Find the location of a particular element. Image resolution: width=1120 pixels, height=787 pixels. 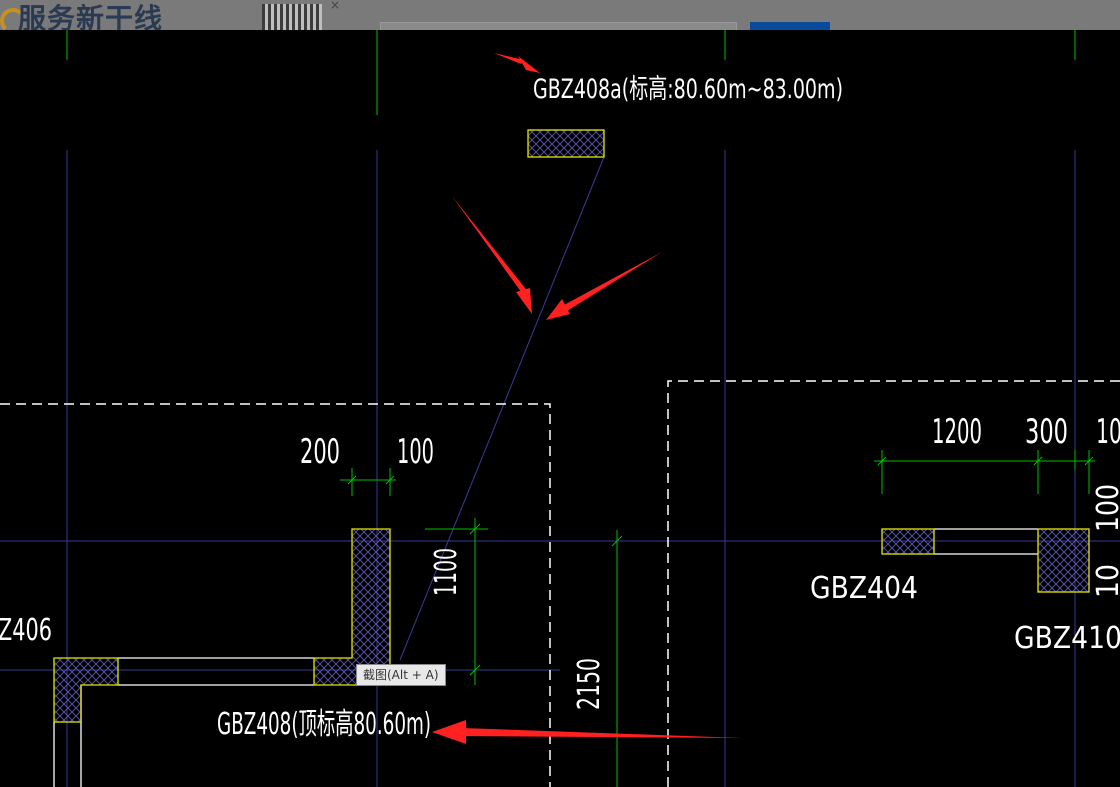

arrow-to-gbz408-icon is located at coordinates (587, 732).